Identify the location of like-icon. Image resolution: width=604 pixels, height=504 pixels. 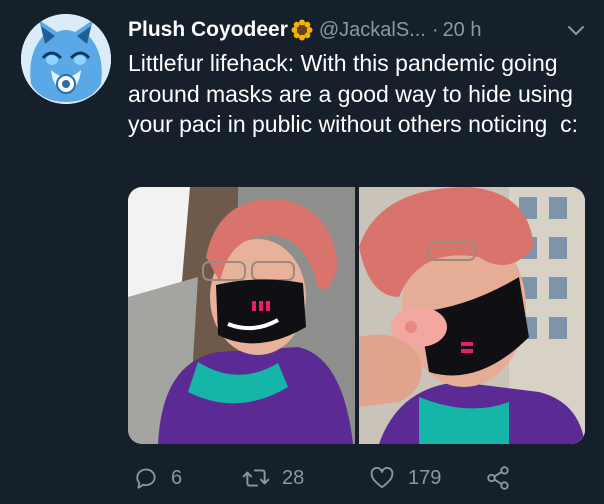
(382, 477).